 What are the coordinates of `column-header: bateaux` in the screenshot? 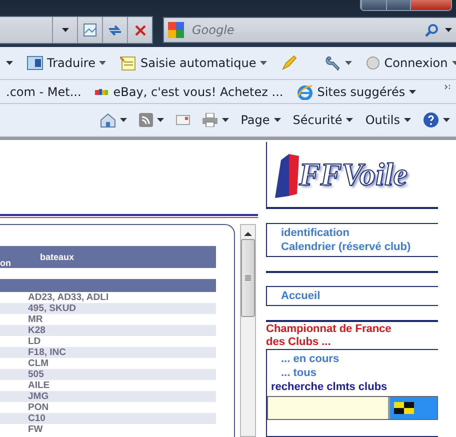 It's located at (58, 257).